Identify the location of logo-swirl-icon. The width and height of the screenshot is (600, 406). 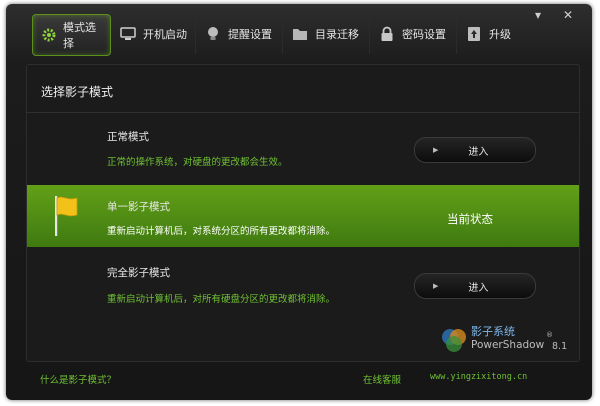
(454, 342).